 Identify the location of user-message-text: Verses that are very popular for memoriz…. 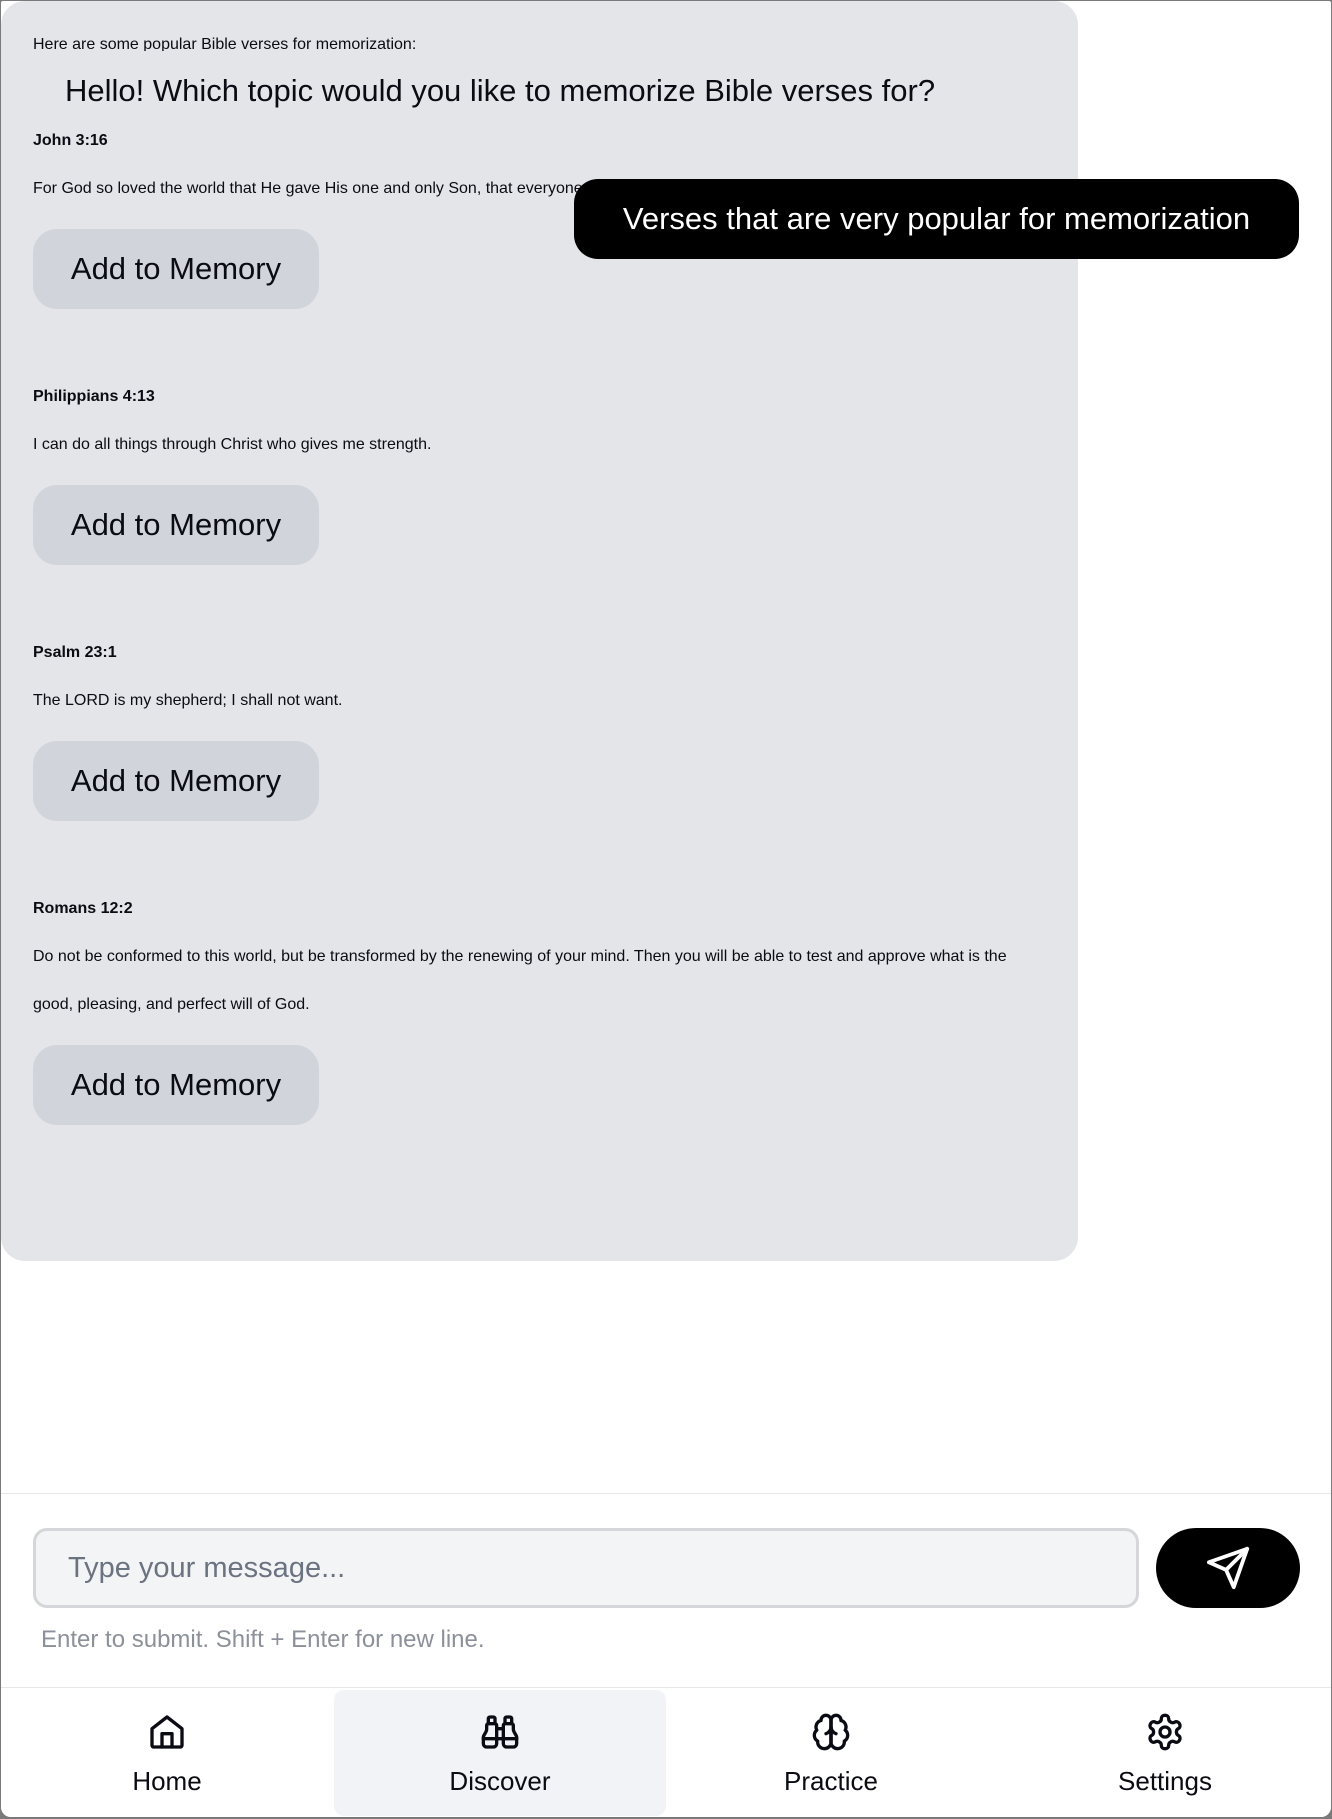
(936, 218).